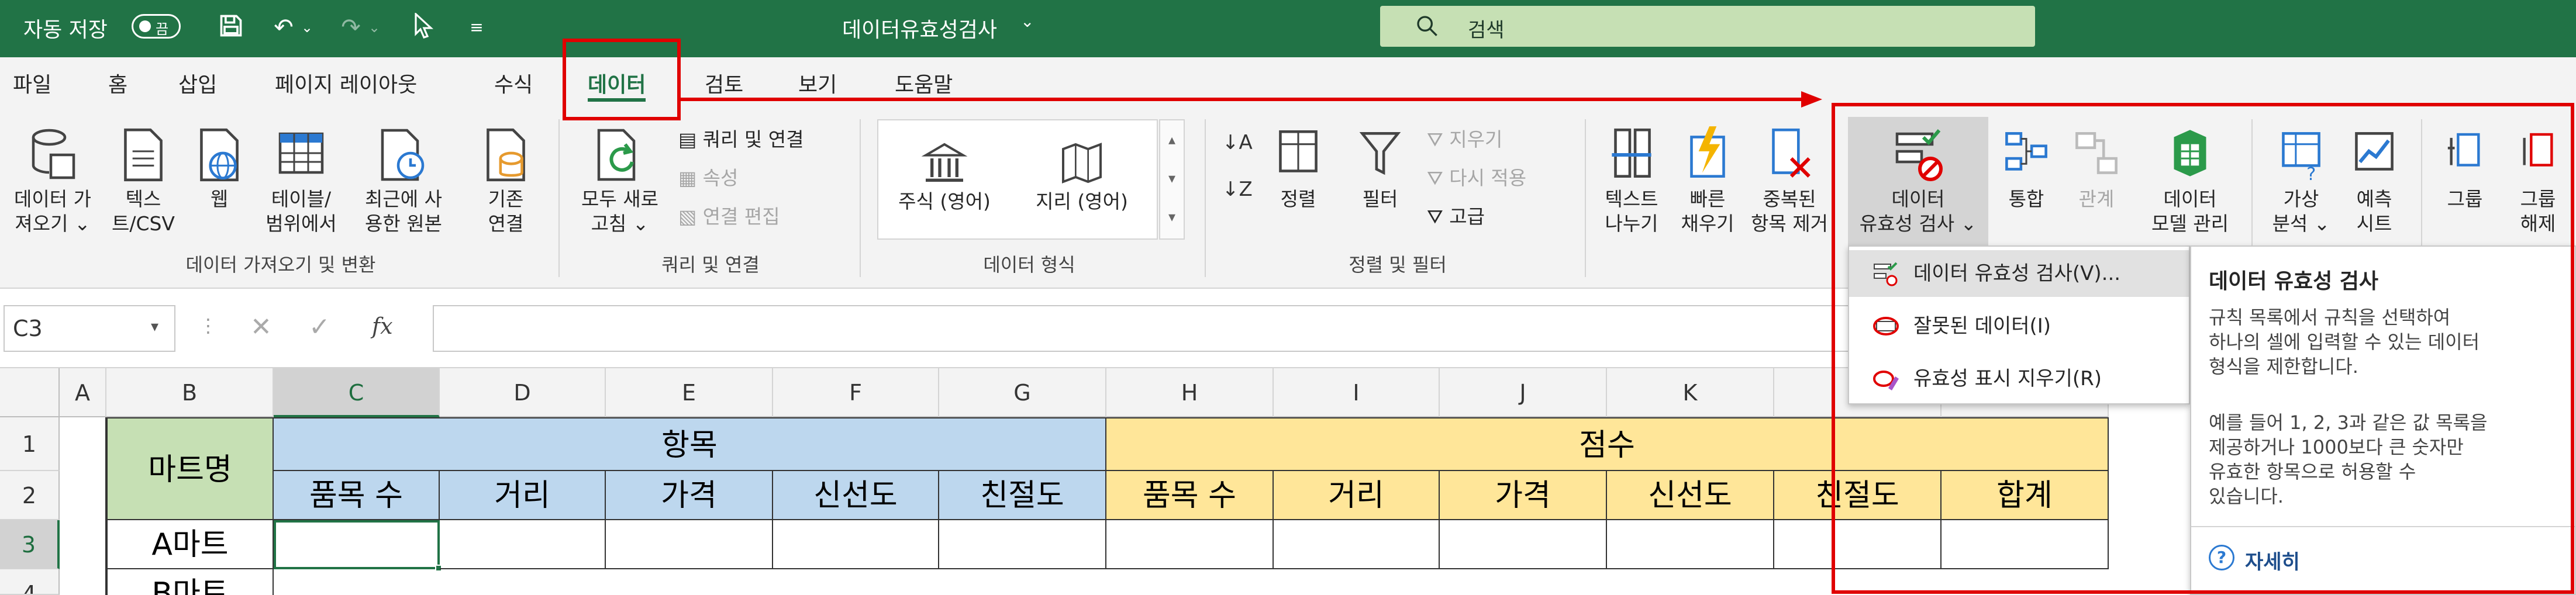 The width and height of the screenshot is (2576, 595). Describe the element at coordinates (523, 392) in the screenshot. I see `column-header-d: D` at that location.